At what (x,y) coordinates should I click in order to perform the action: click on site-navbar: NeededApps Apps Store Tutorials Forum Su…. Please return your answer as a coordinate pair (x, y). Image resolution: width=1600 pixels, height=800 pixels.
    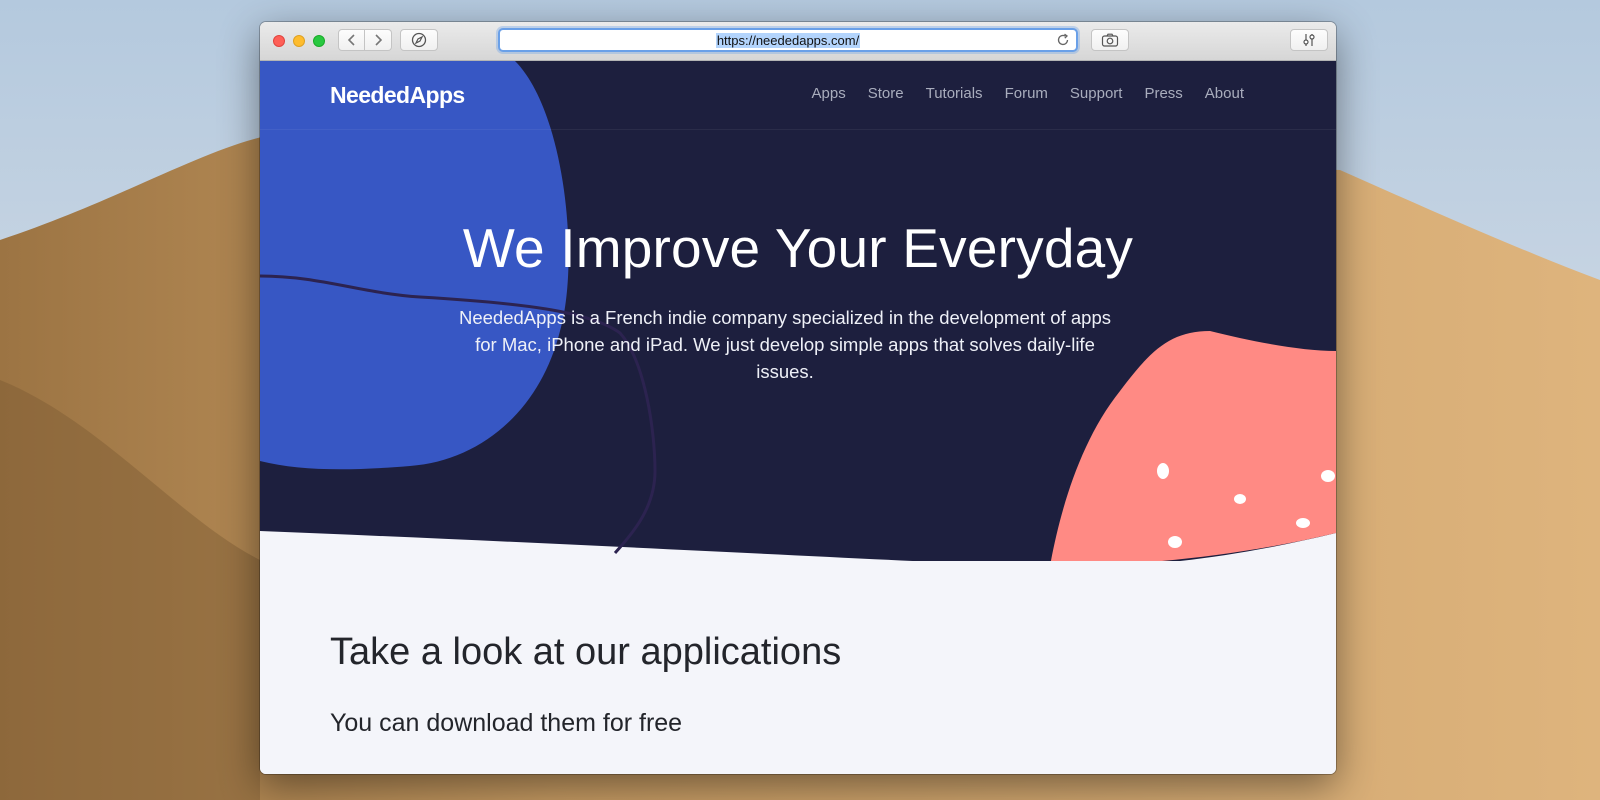
    Looking at the image, I should click on (798, 95).